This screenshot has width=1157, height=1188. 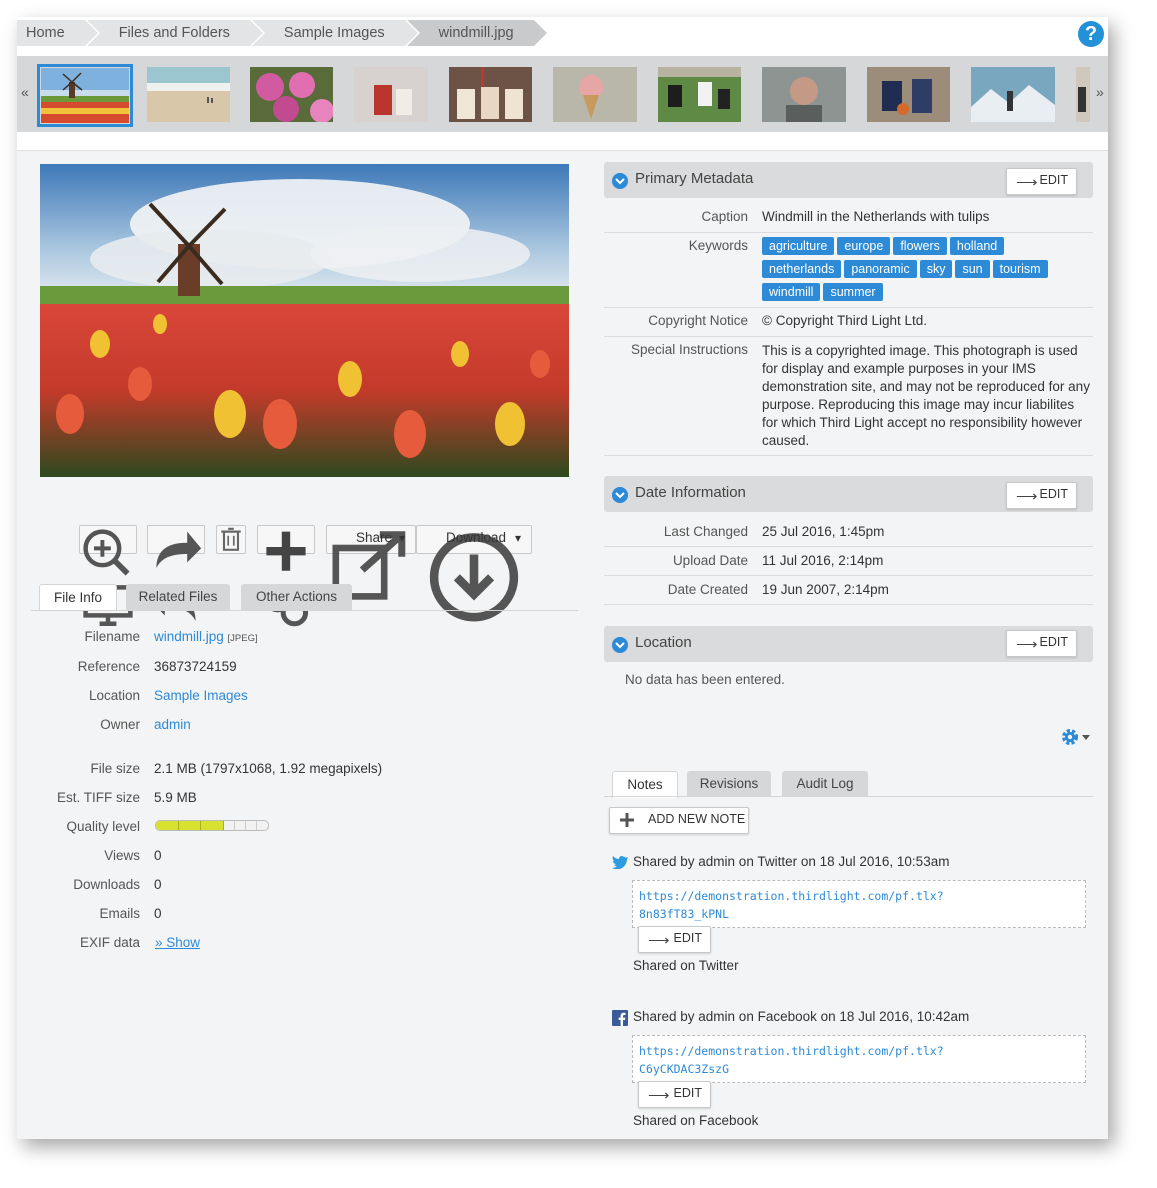 What do you see at coordinates (698, 320) in the screenshot?
I see `copyright-label: Copyright Notice` at bounding box center [698, 320].